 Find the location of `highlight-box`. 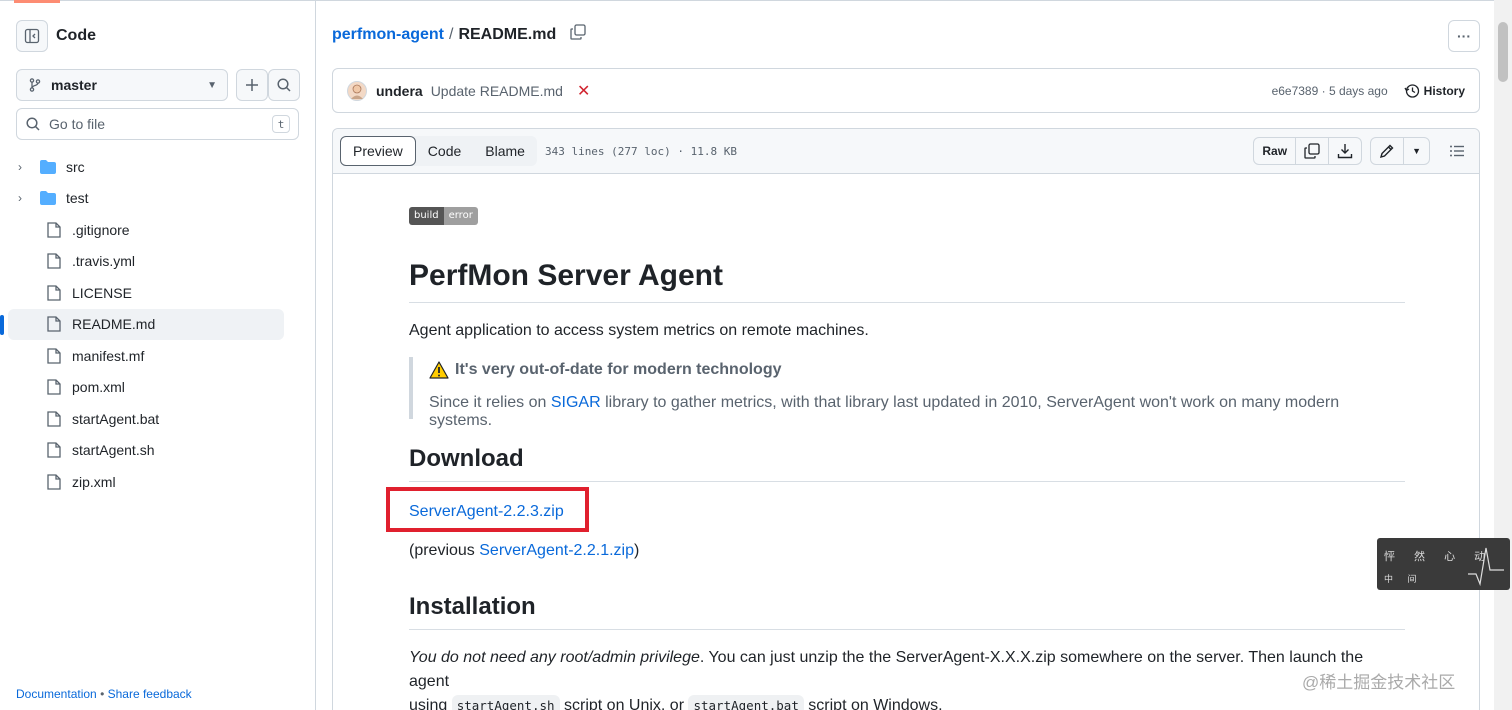

highlight-box is located at coordinates (487, 509).